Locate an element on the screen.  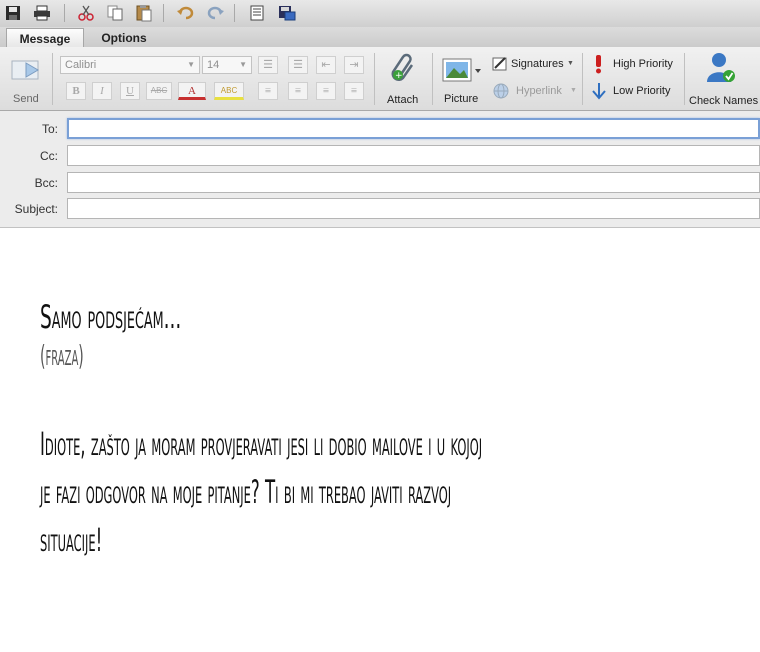
tab-options: Options is located at coordinates (124, 37).